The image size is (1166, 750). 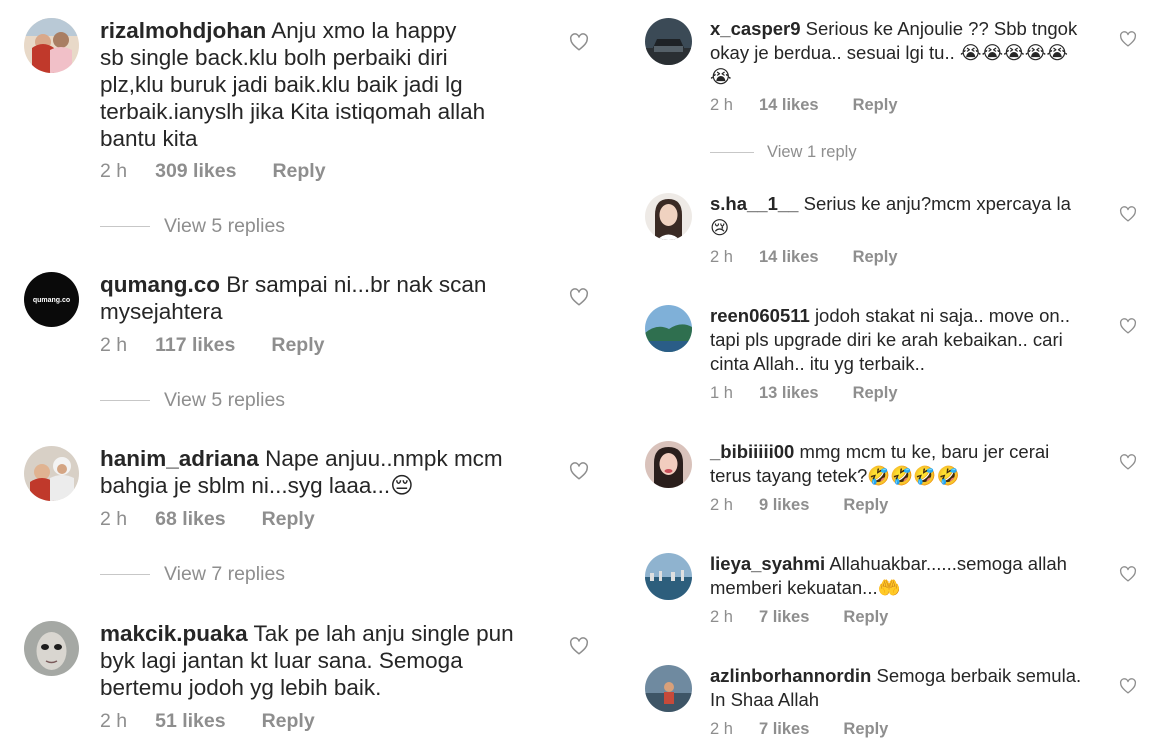 I want to click on comment-likes: 68 likes, so click(x=190, y=519).